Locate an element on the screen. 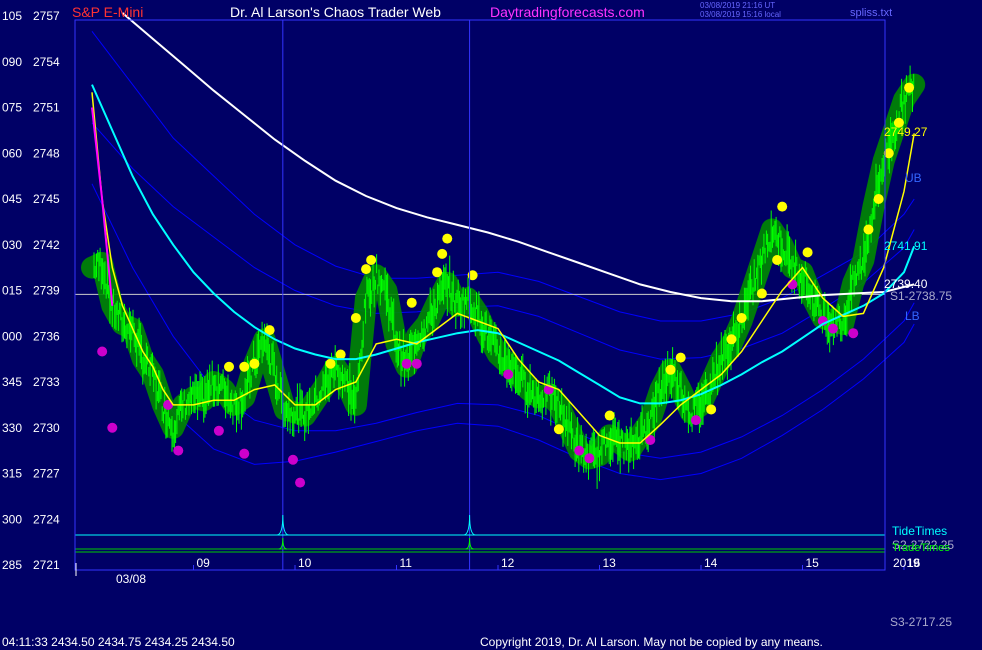 The height and width of the screenshot is (650, 982). y-tick-price: 2754 is located at coordinates (46, 62).